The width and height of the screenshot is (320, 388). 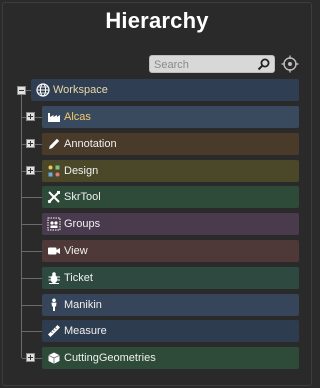 I want to click on ruler-icon, so click(x=54, y=331).